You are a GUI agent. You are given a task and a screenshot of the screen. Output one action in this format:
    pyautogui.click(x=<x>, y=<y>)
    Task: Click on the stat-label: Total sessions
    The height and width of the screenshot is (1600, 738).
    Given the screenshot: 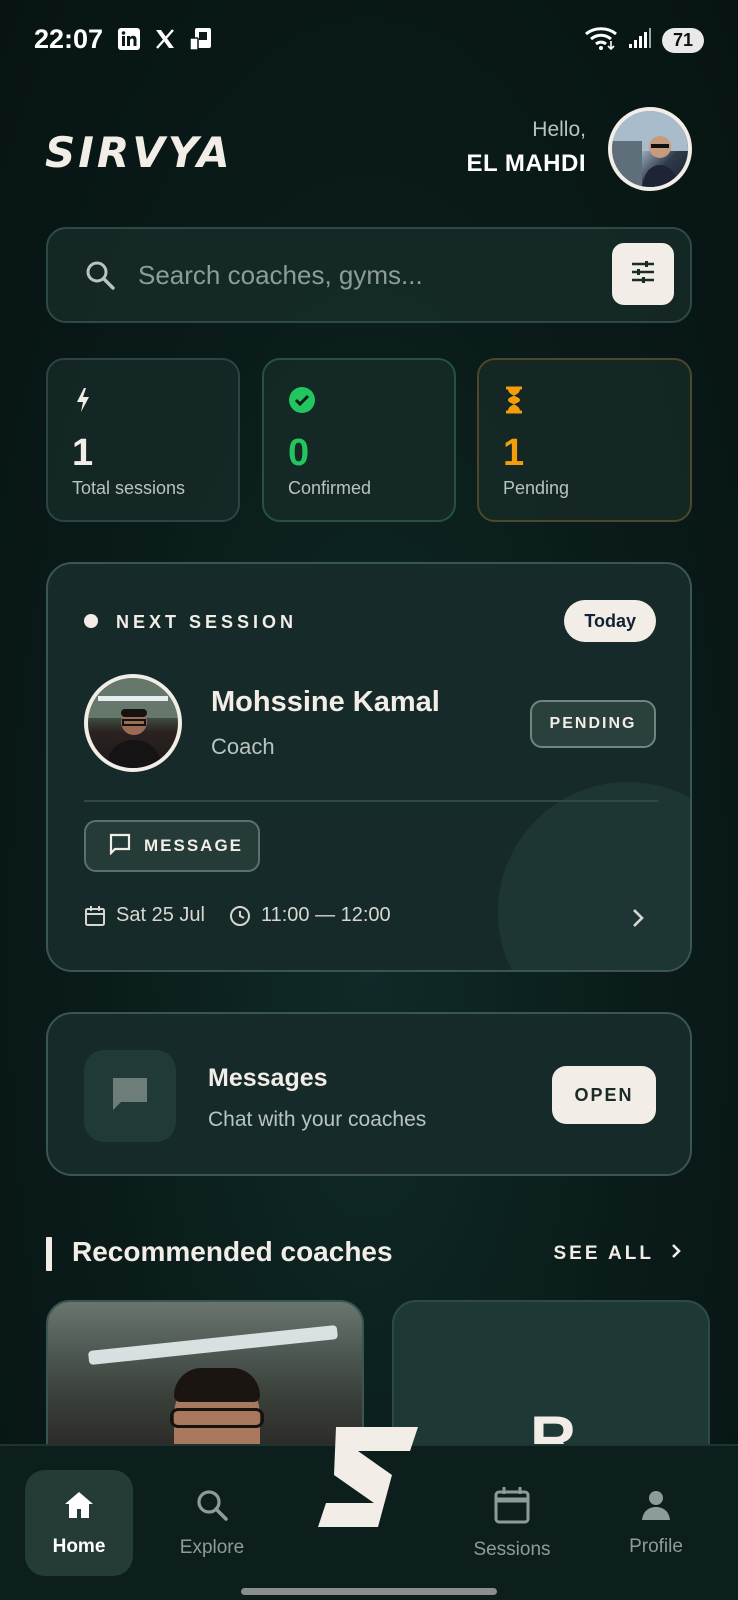 What is the action you would take?
    pyautogui.click(x=129, y=488)
    